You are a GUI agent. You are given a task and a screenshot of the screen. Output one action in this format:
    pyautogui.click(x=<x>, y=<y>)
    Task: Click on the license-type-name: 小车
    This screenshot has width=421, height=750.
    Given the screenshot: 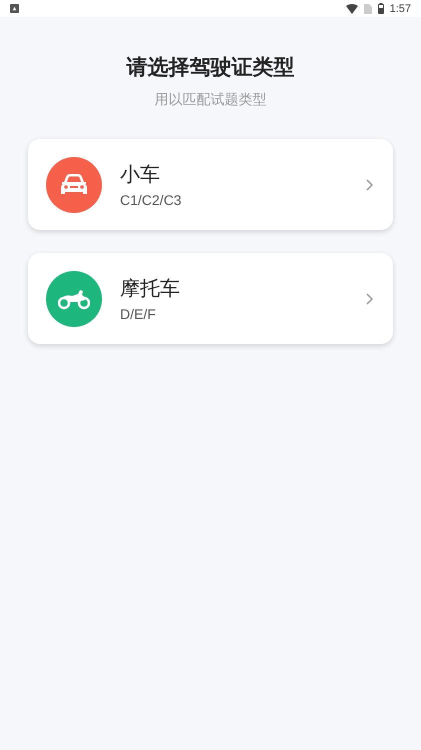 What is the action you would take?
    pyautogui.click(x=140, y=174)
    